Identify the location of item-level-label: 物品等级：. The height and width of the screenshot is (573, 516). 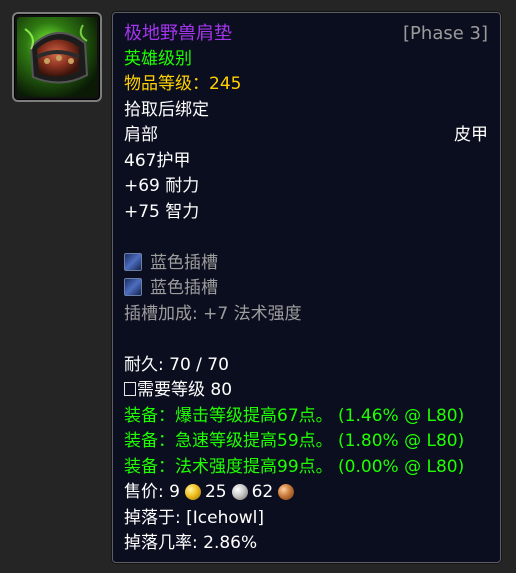
(166, 84).